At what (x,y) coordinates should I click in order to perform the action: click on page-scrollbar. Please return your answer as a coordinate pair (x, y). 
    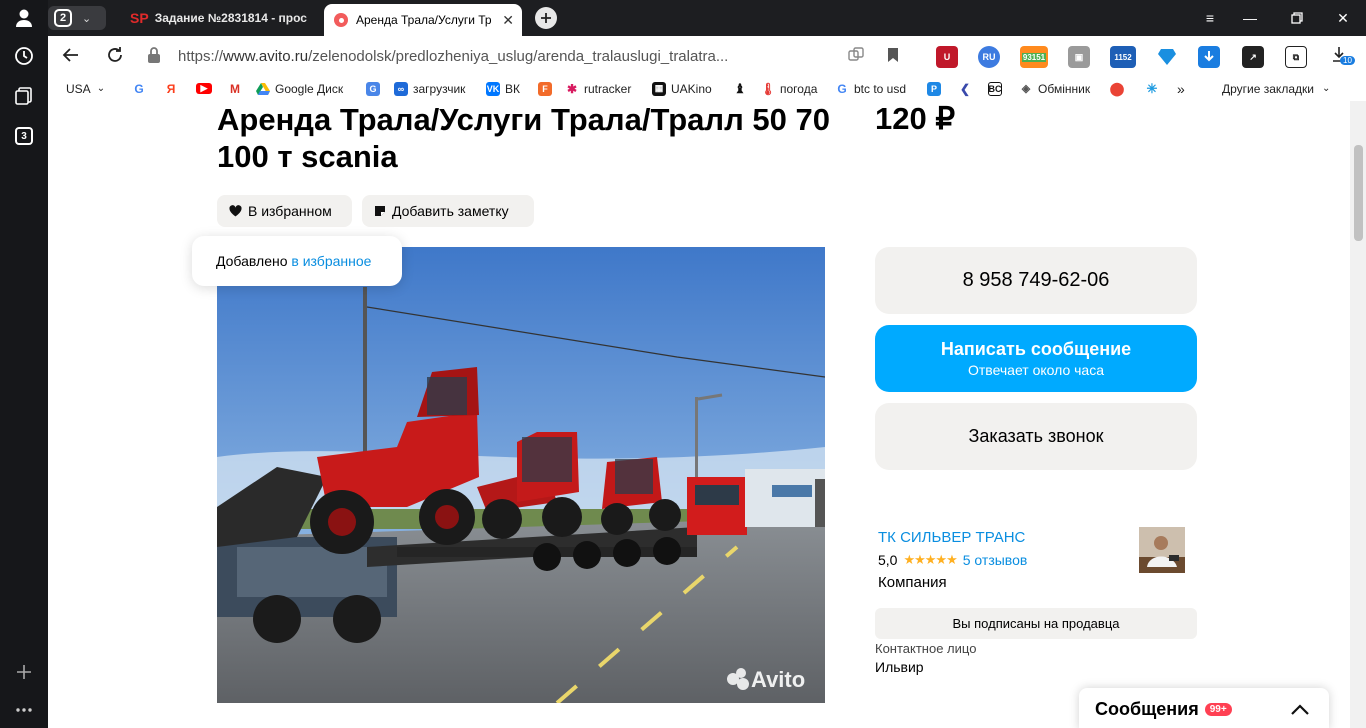
    Looking at the image, I should click on (1358, 414).